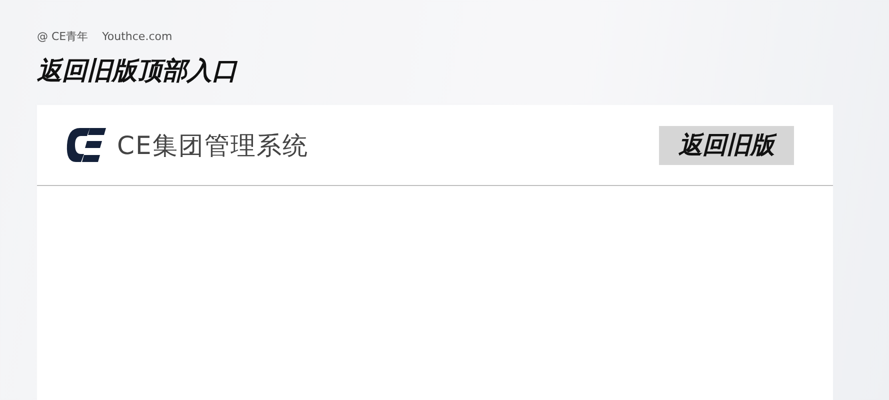 The height and width of the screenshot is (400, 889). What do you see at coordinates (726, 145) in the screenshot?
I see `back-to-old-version-button: 返回旧版` at bounding box center [726, 145].